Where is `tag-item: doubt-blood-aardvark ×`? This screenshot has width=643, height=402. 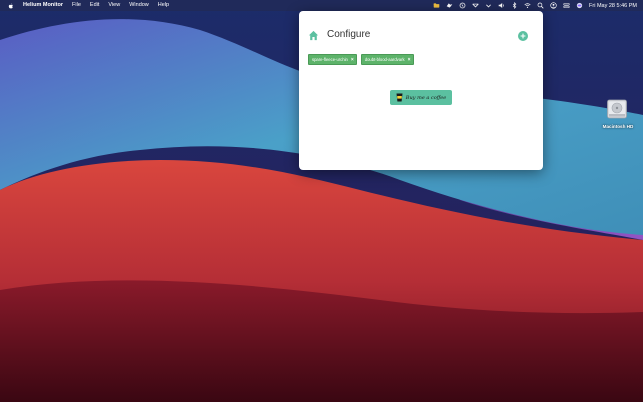
tag-item: doubt-blood-aardvark × is located at coordinates (387, 59).